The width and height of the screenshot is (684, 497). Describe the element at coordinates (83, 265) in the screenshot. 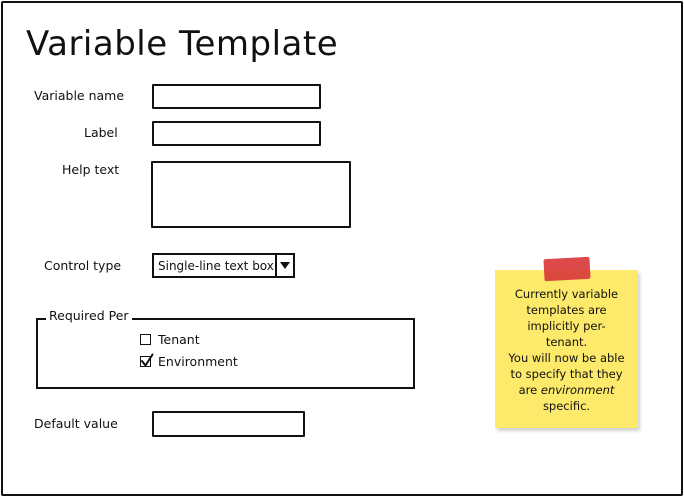

I see `control-type-label: Control type` at that location.